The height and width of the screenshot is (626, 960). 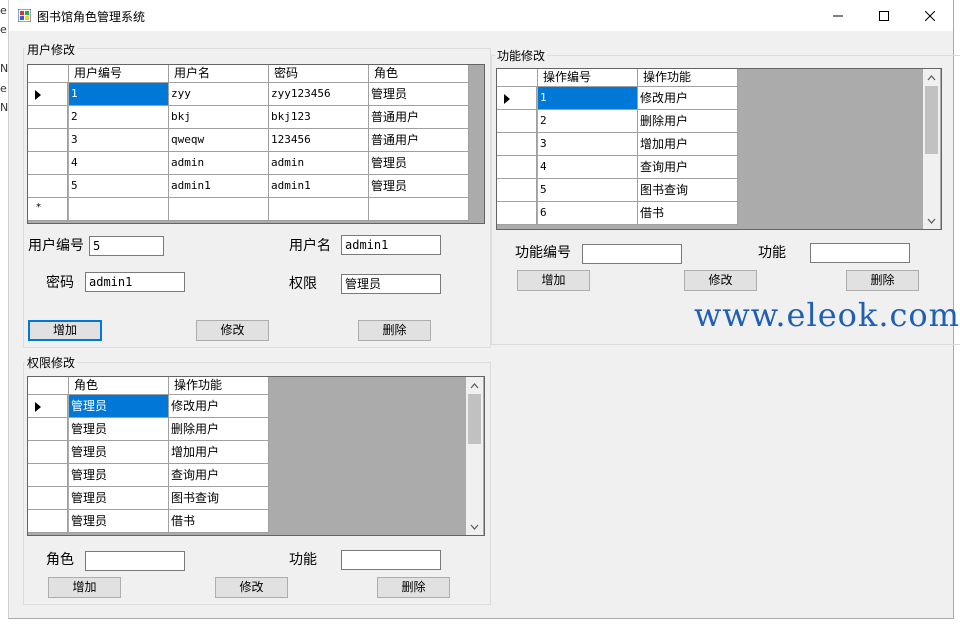 I want to click on perm-add-button: 增加, so click(x=84, y=587).